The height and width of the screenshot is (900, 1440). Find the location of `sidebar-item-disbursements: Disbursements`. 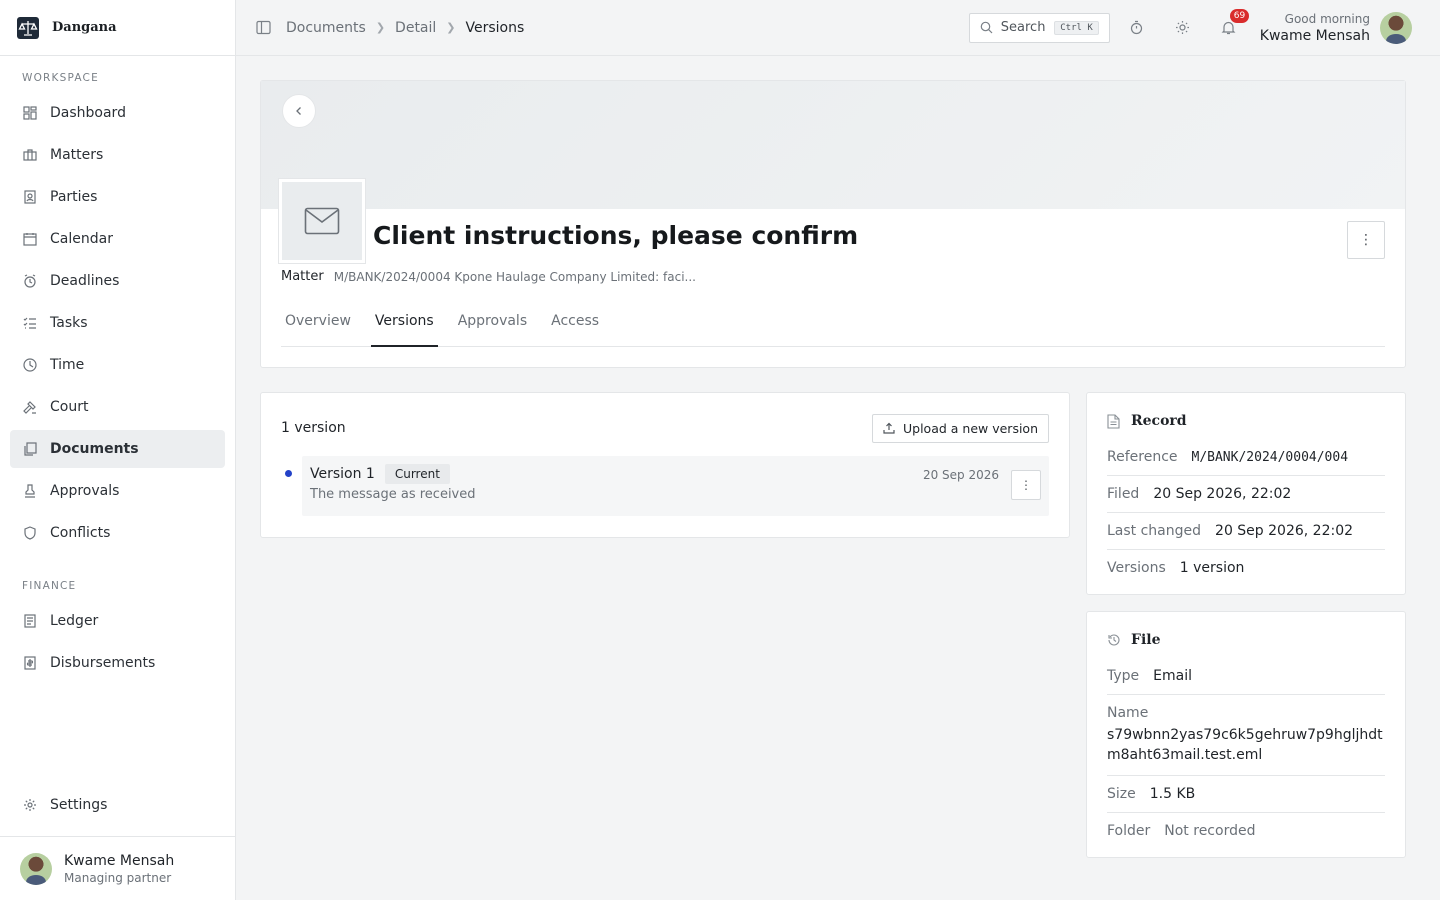

sidebar-item-disbursements: Disbursements is located at coordinates (117, 663).